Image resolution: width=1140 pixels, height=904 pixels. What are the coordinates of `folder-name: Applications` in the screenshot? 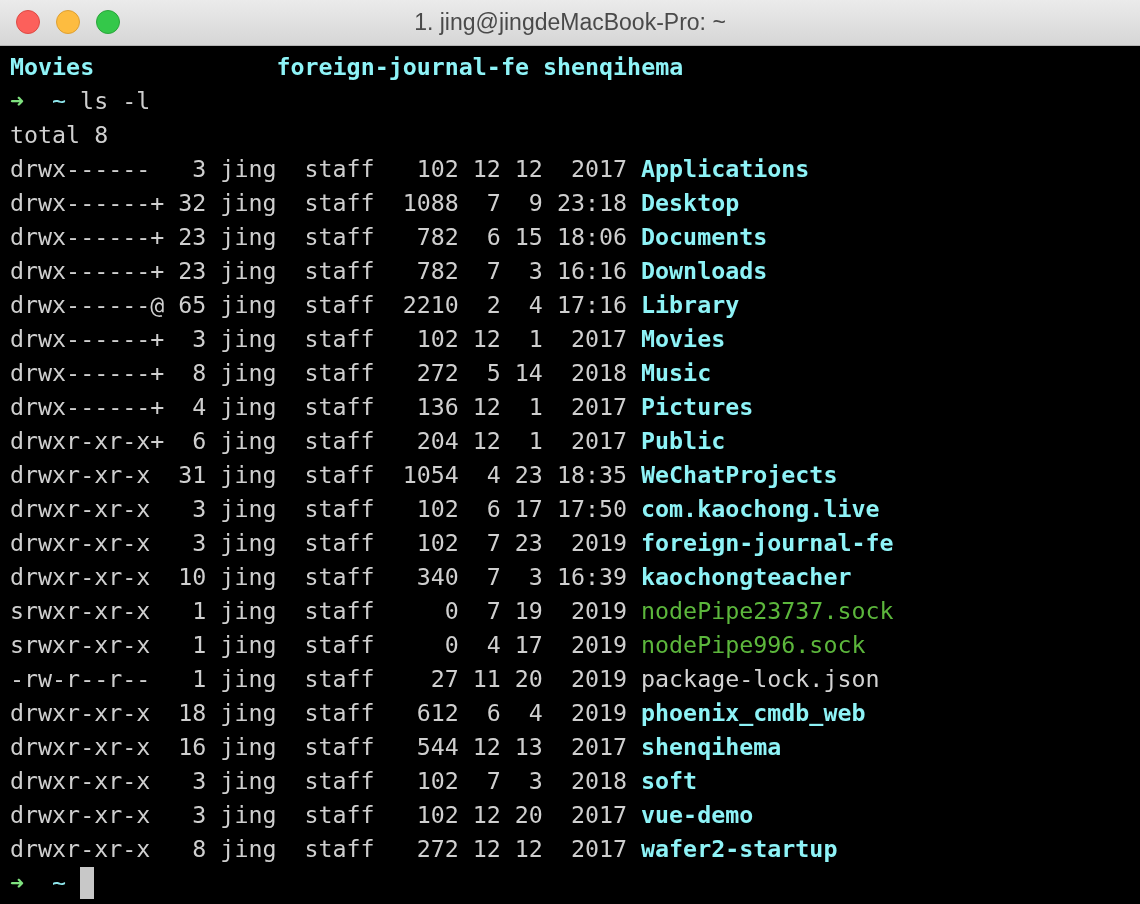 It's located at (725, 169).